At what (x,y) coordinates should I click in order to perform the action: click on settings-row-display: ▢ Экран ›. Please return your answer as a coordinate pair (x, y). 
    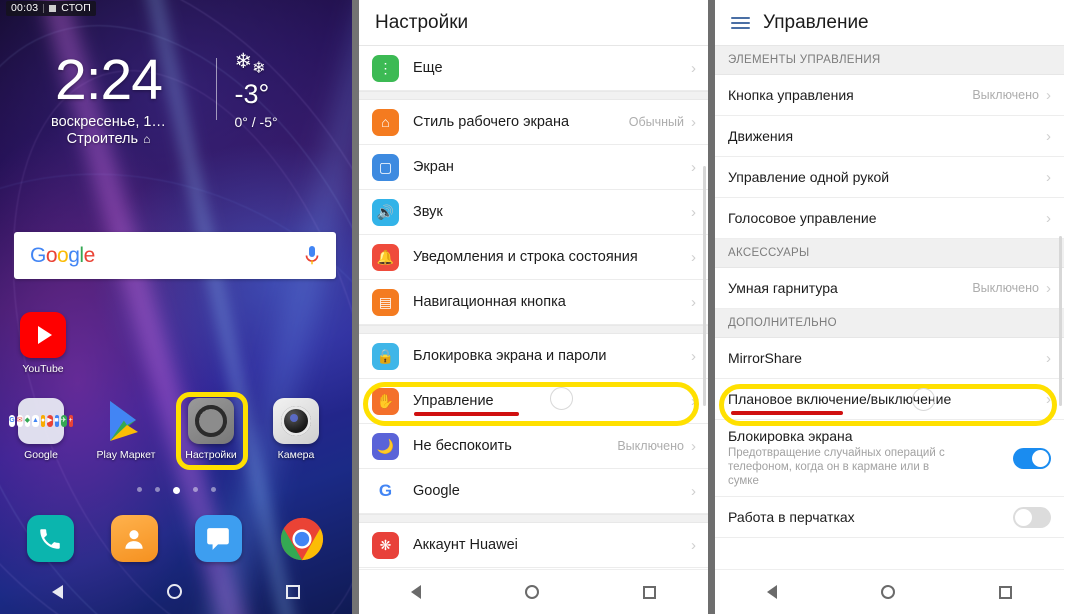
    Looking at the image, I should click on (533, 167).